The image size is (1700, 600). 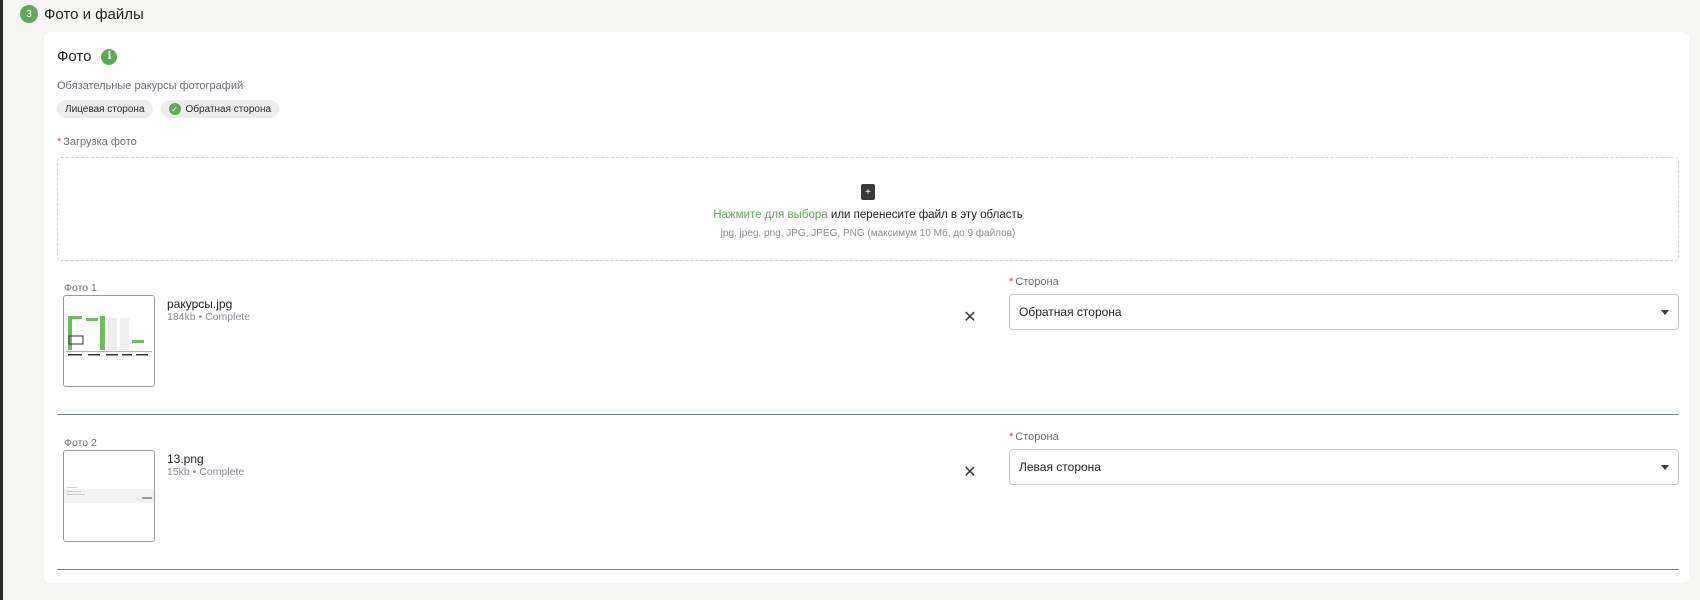 I want to click on upload-drag-text: или перенесите файл в эту область, so click(x=926, y=215).